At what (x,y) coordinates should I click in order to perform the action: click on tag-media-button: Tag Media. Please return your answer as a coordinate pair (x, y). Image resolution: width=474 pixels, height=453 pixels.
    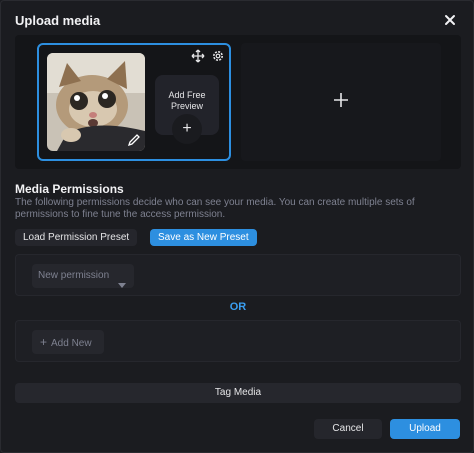
    Looking at the image, I should click on (238, 393).